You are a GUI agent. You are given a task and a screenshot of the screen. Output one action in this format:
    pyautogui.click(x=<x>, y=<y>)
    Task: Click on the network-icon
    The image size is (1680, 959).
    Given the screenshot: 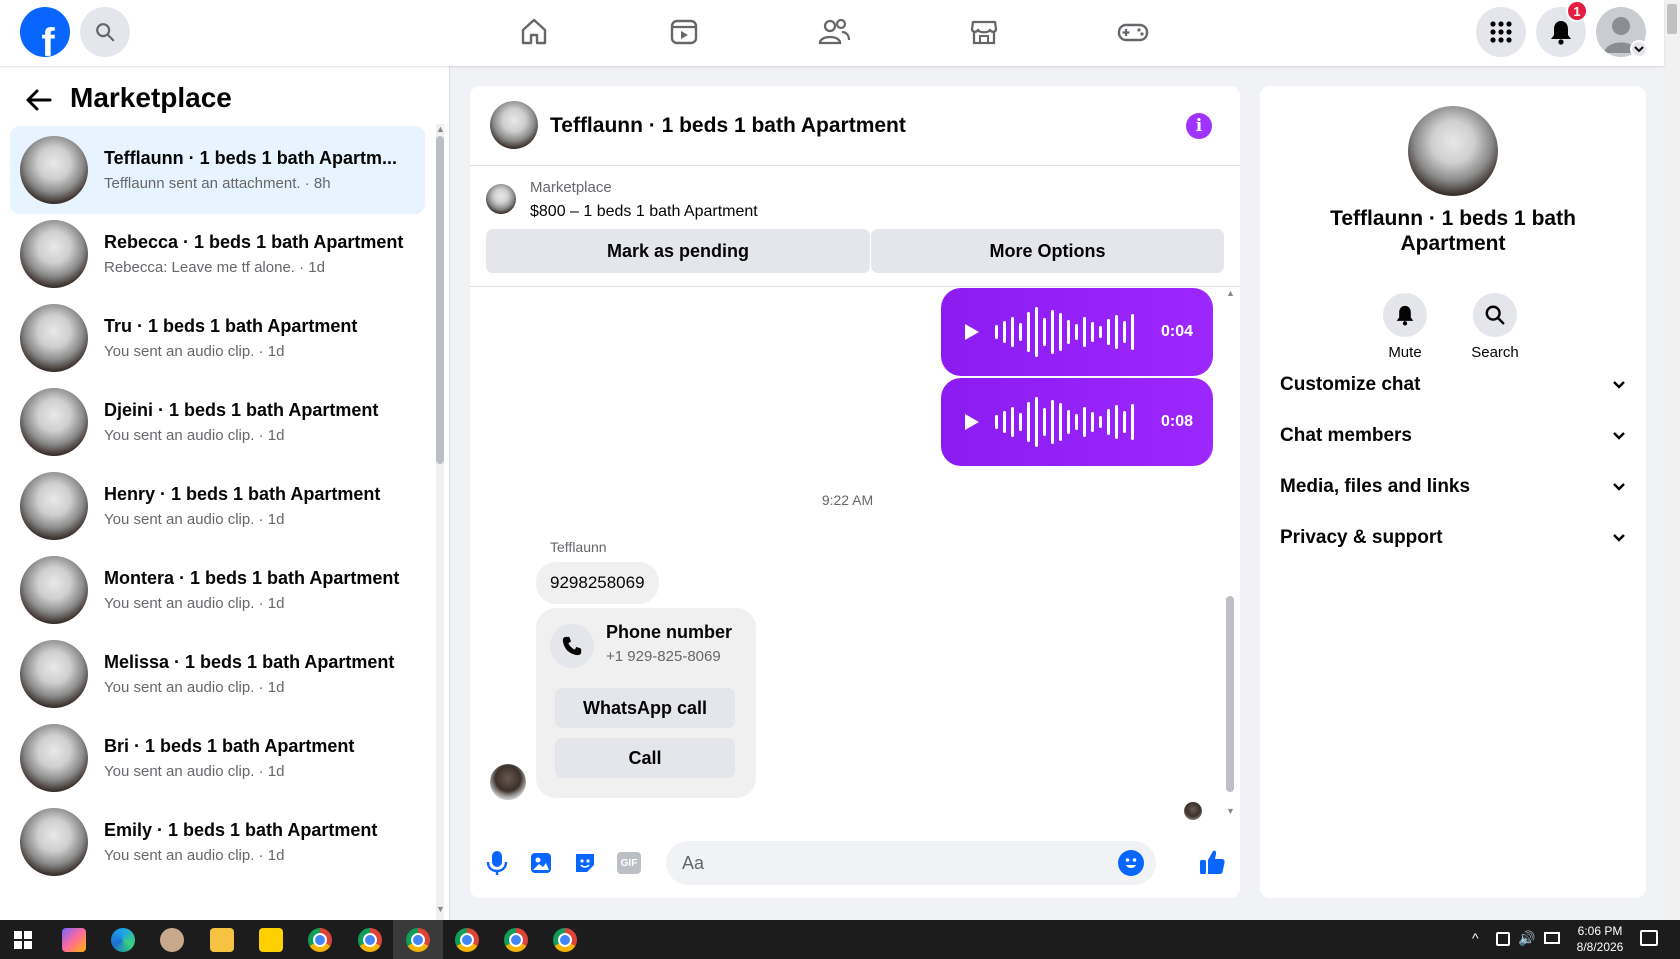 What is the action you would take?
    pyautogui.click(x=1552, y=938)
    